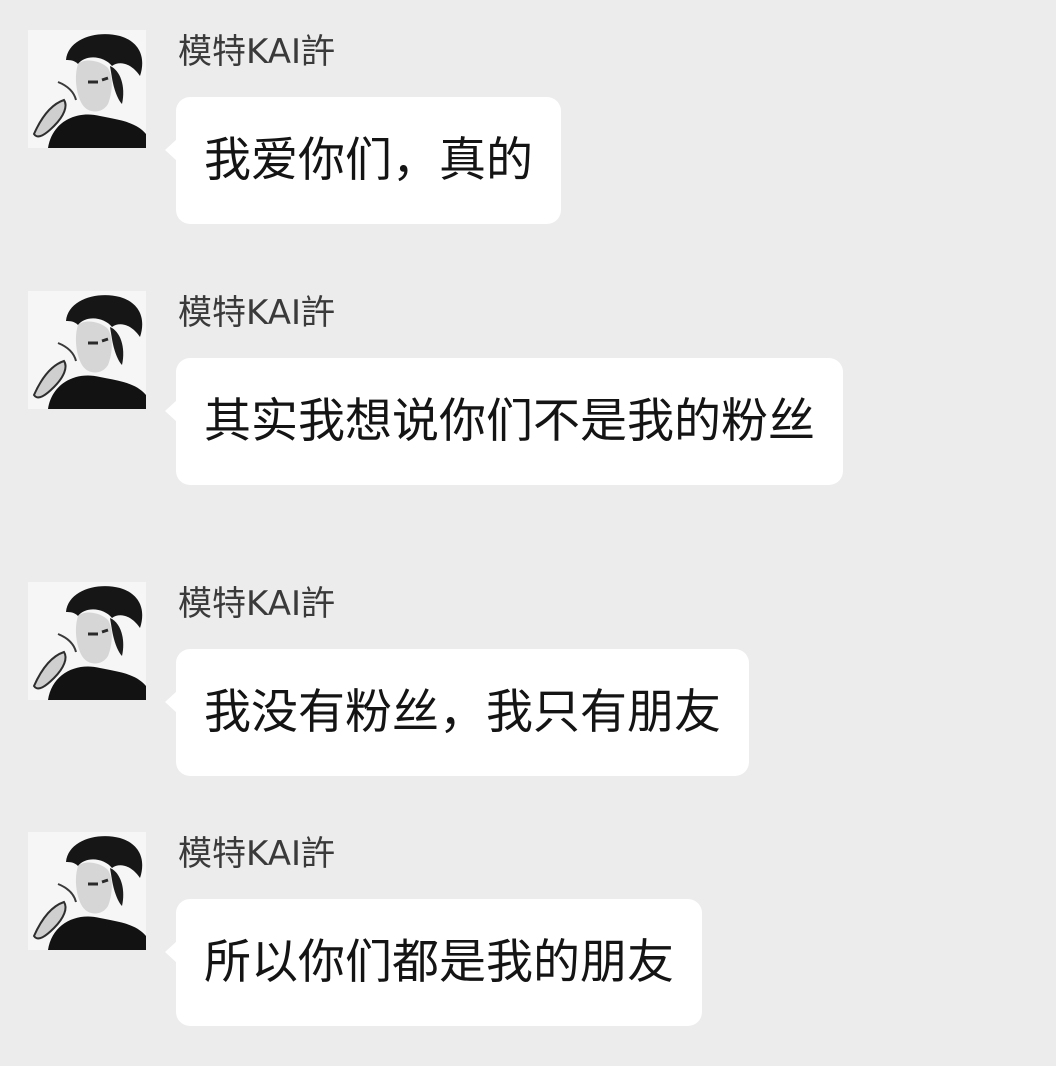 The image size is (1056, 1066). What do you see at coordinates (439, 962) in the screenshot?
I see `message-text: 所以你们都是我的朋友` at bounding box center [439, 962].